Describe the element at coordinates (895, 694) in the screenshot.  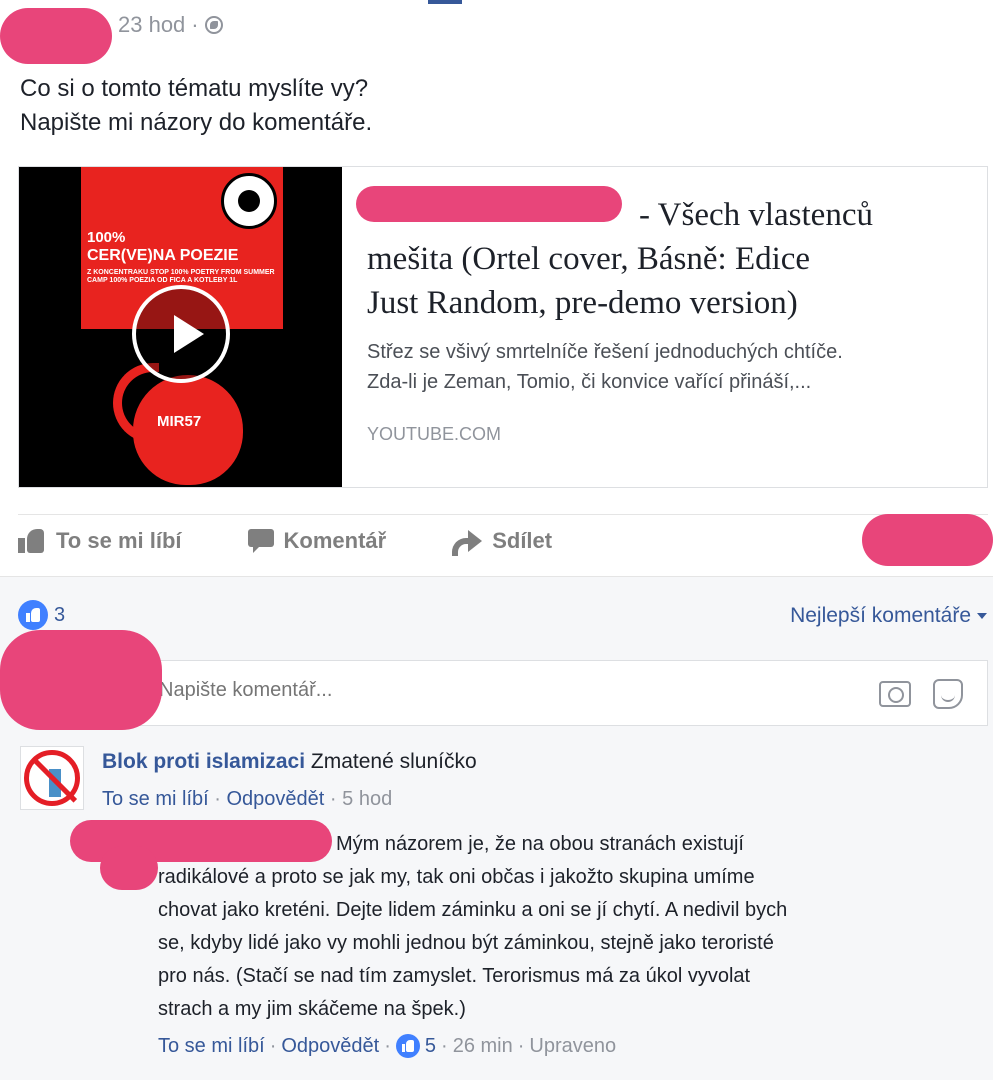
I see `camera-icon` at that location.